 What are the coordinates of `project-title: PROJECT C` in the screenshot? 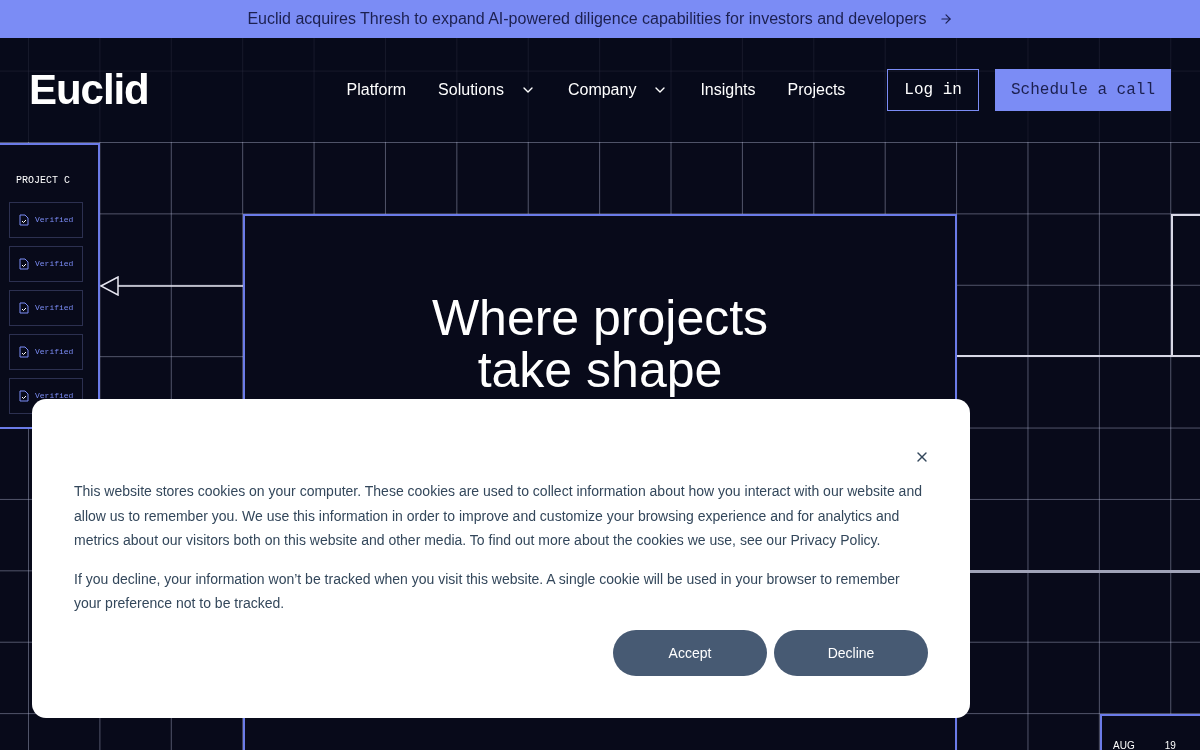 It's located at (42, 181).